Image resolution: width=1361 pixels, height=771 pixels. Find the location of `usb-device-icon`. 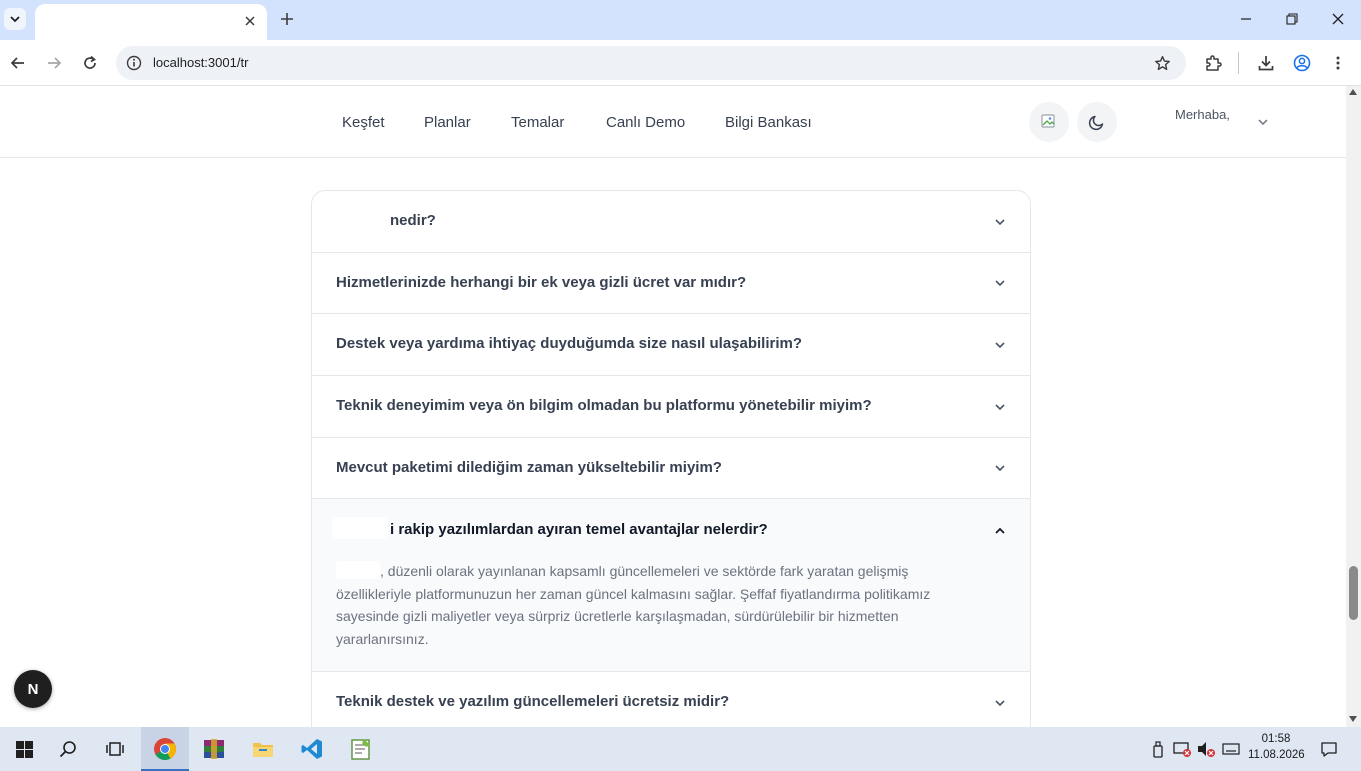

usb-device-icon is located at coordinates (1158, 749).